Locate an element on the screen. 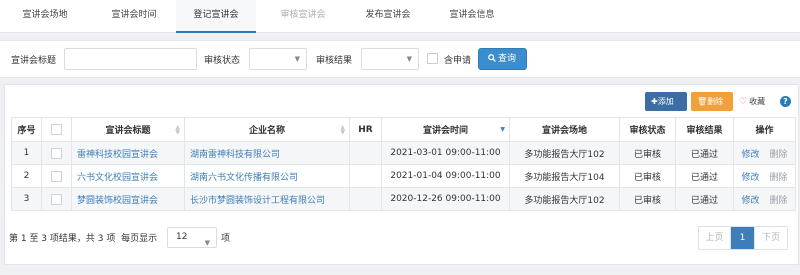 This screenshot has height=275, width=800. row-company-link: 湖南六书文化传播有限公司 is located at coordinates (267, 176).